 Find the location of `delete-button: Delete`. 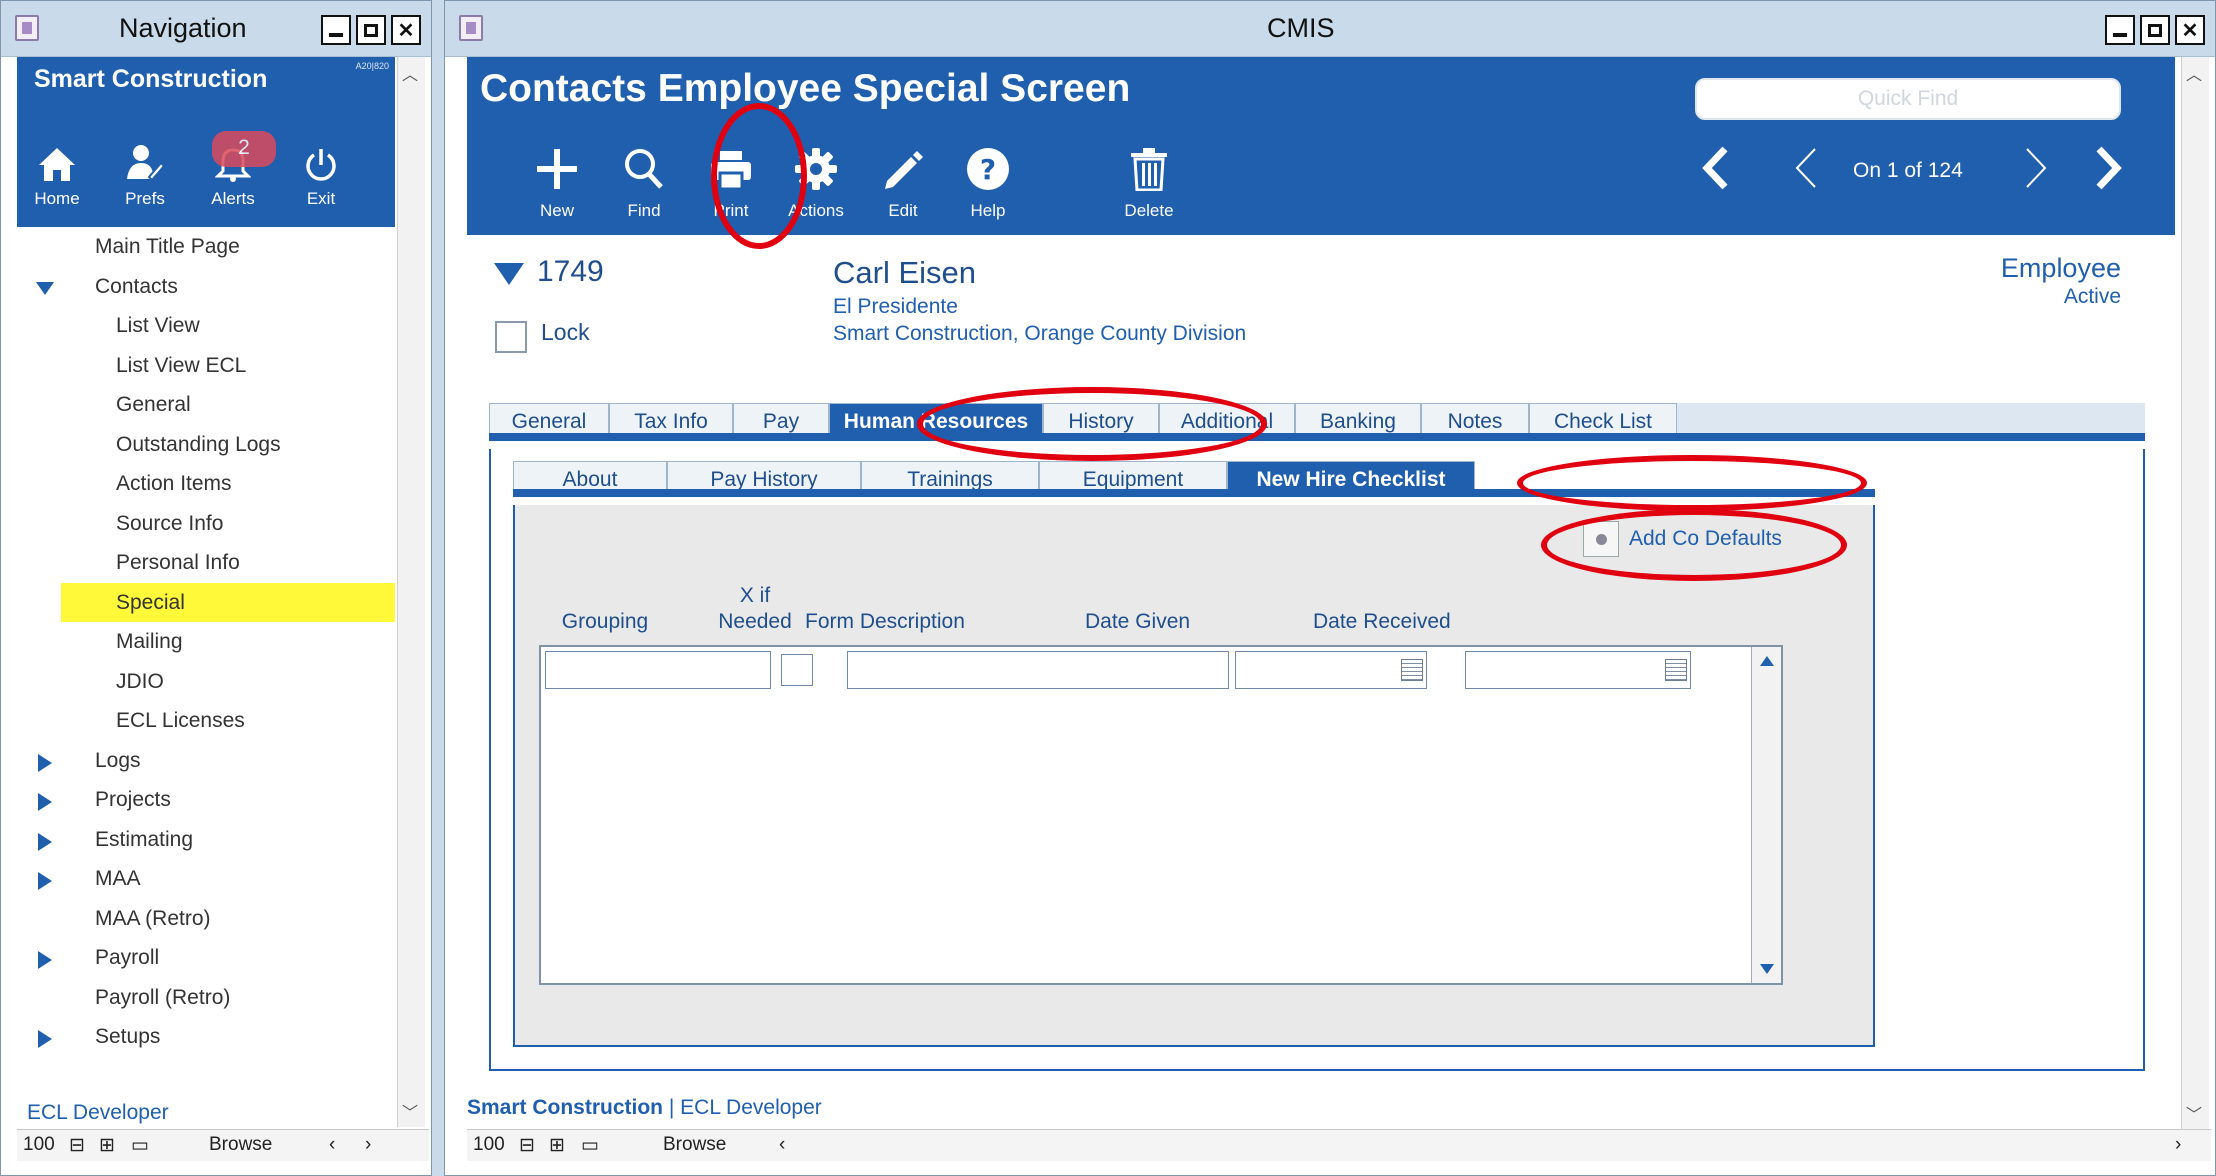

delete-button: Delete is located at coordinates (1149, 184).